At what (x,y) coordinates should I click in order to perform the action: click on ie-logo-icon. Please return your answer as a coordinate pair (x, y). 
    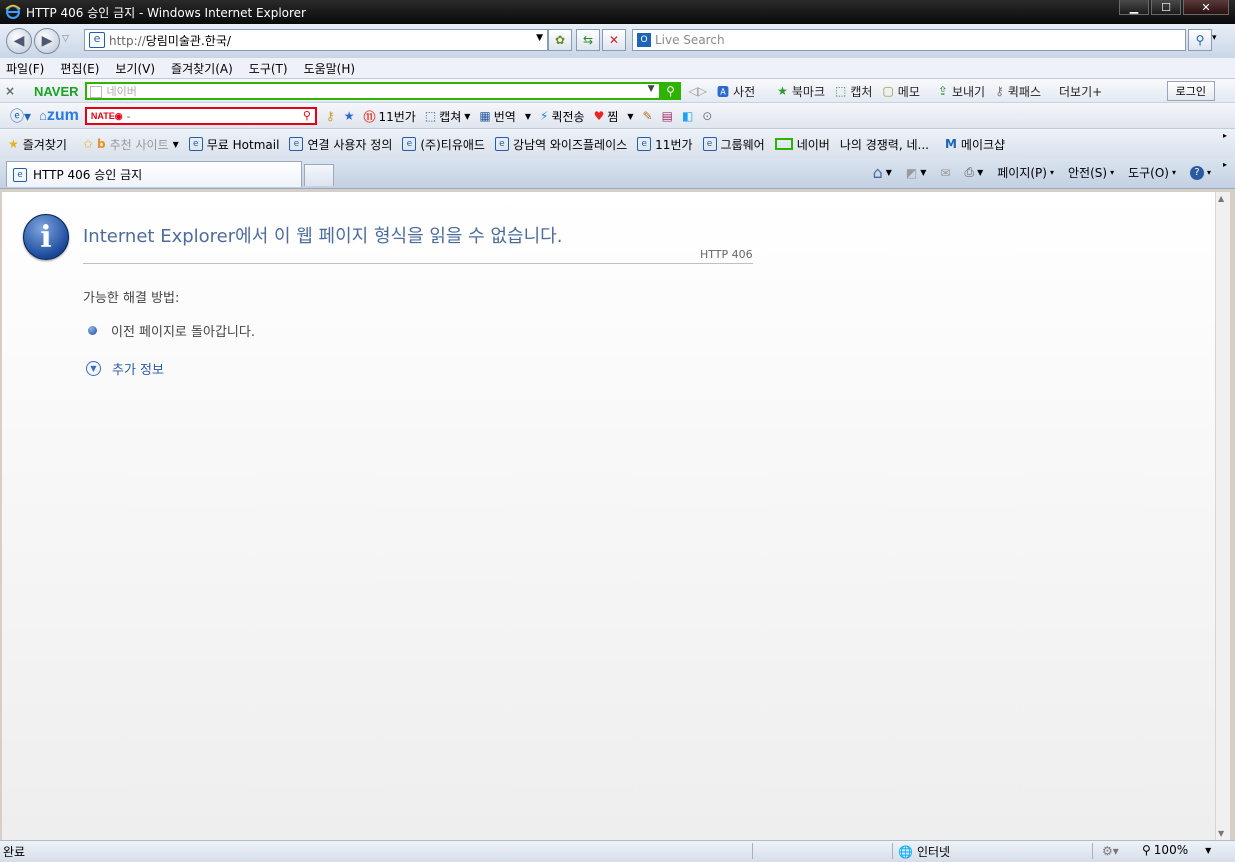
    Looking at the image, I should click on (13, 12).